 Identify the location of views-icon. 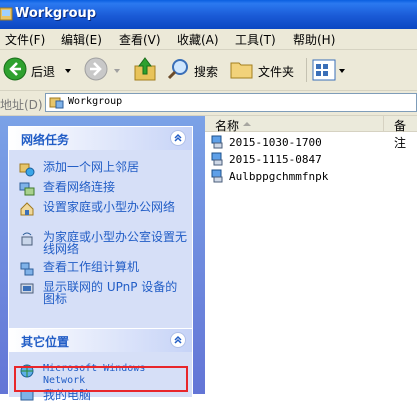
(324, 70).